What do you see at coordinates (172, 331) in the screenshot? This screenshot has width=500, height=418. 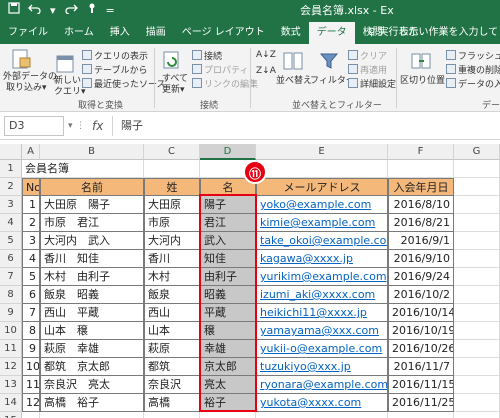 I see `table-cell: 山本` at bounding box center [172, 331].